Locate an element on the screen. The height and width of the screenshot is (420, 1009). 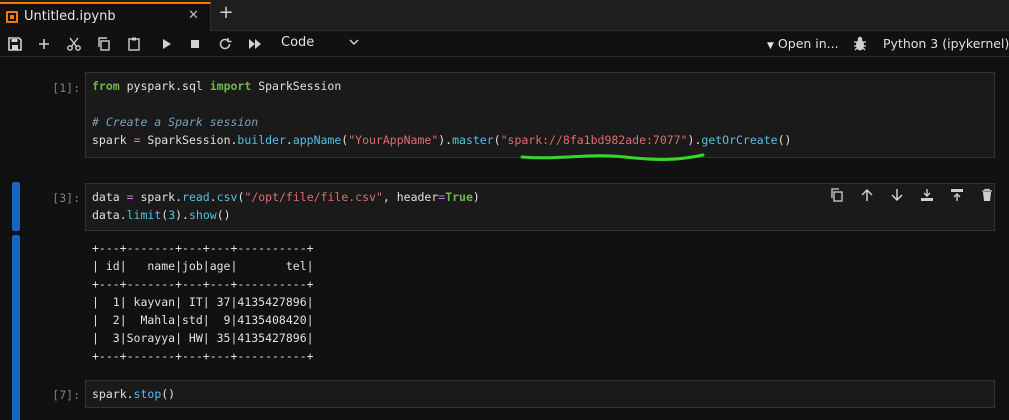
code-token: limit is located at coordinates (144, 215).